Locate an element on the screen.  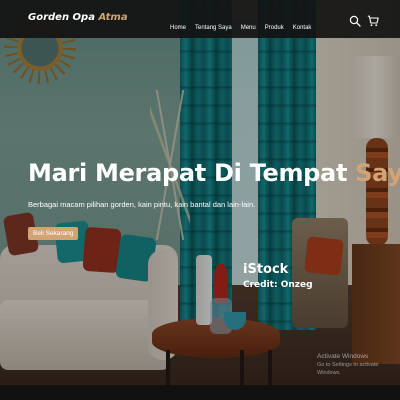
nav-link-tentang-saya: Tentang Saya is located at coordinates (213, 28).